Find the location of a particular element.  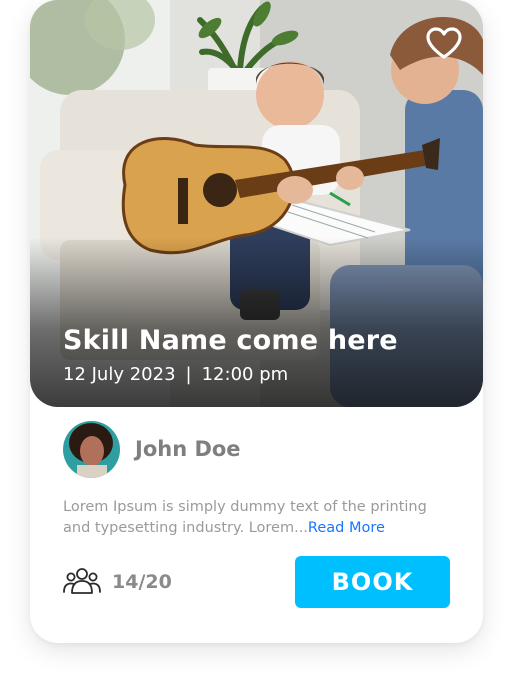

participant-count: 14/20 is located at coordinates (142, 582).